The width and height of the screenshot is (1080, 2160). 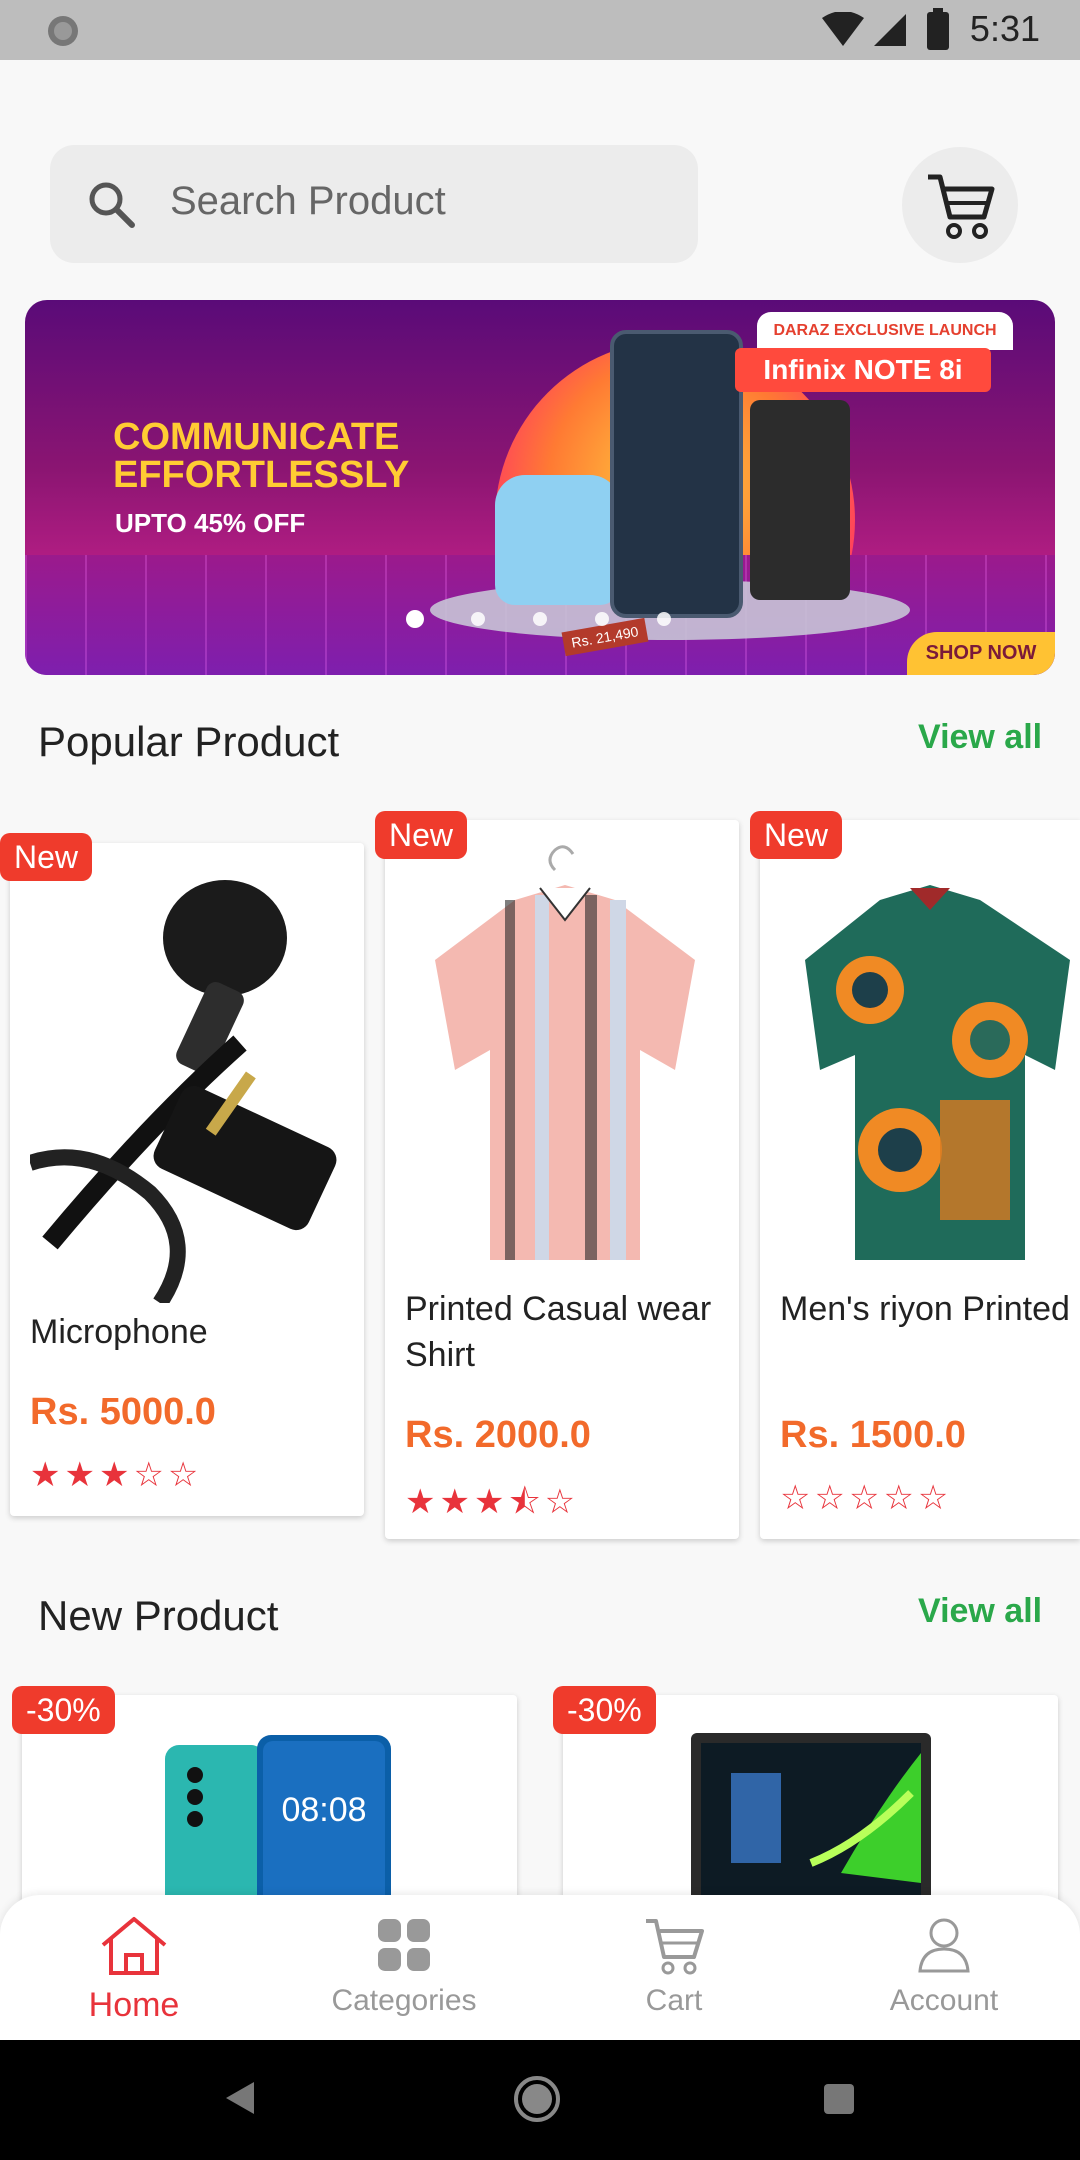 What do you see at coordinates (404, 1945) in the screenshot?
I see `grid-icon` at bounding box center [404, 1945].